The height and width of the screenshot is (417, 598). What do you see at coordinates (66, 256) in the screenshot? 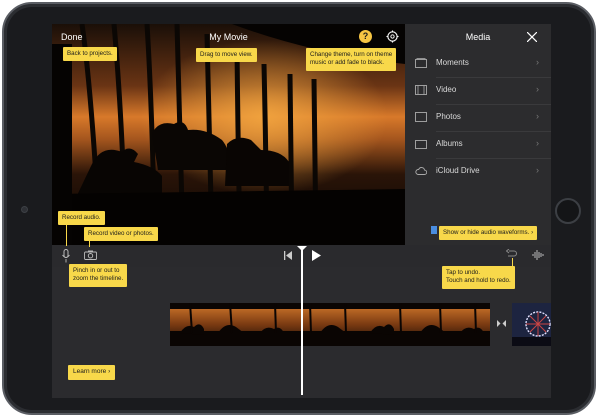
I see `microphone-icon` at bounding box center [66, 256].